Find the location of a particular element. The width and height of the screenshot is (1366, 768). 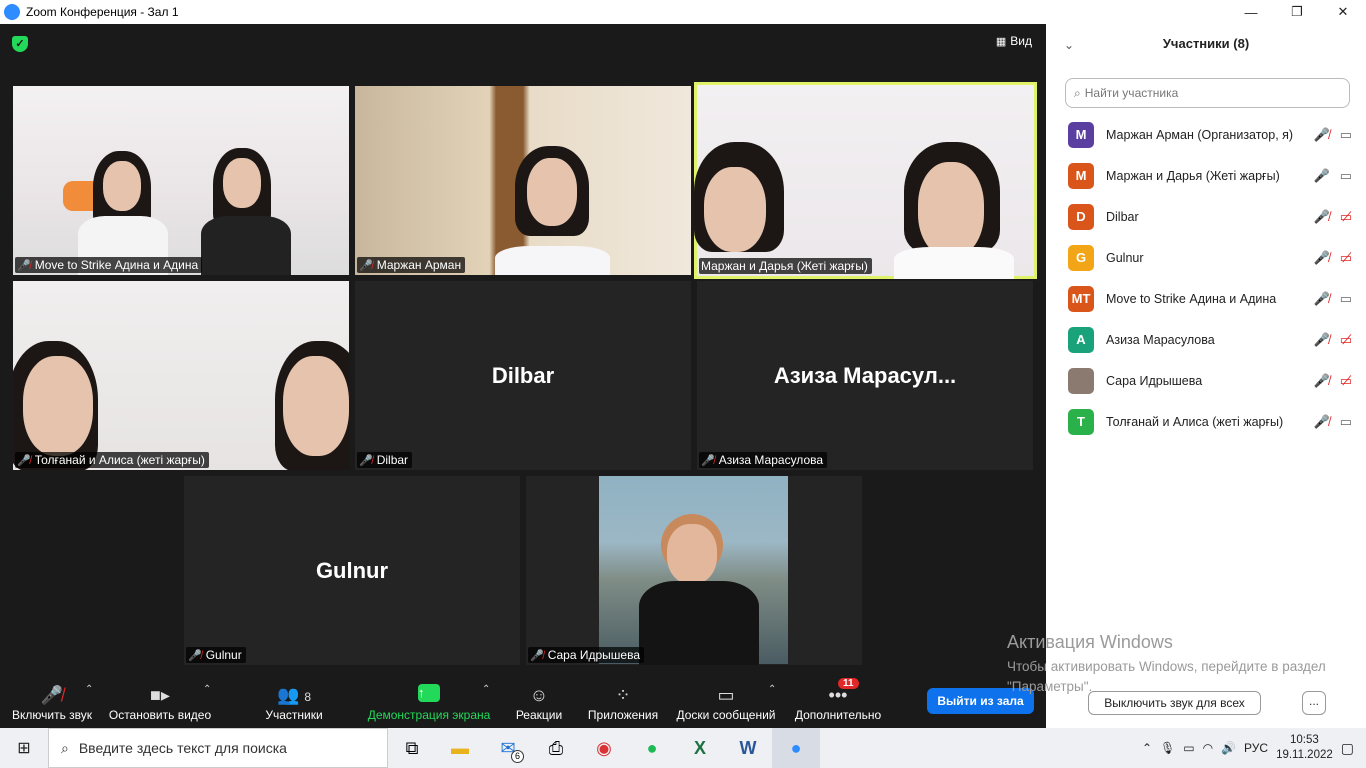

spotify-icon: ● is located at coordinates (652, 748).